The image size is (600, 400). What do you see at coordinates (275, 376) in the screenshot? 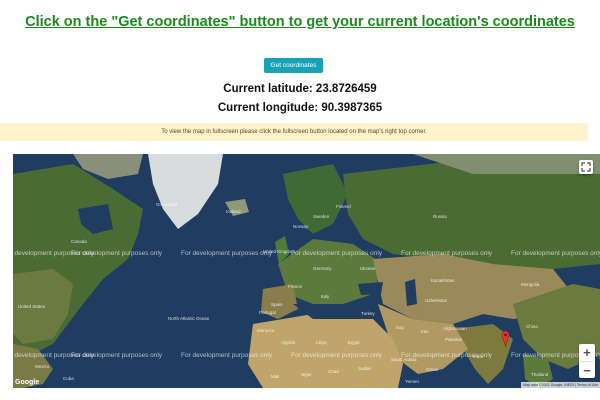
I see `label-mali: Mali` at bounding box center [275, 376].